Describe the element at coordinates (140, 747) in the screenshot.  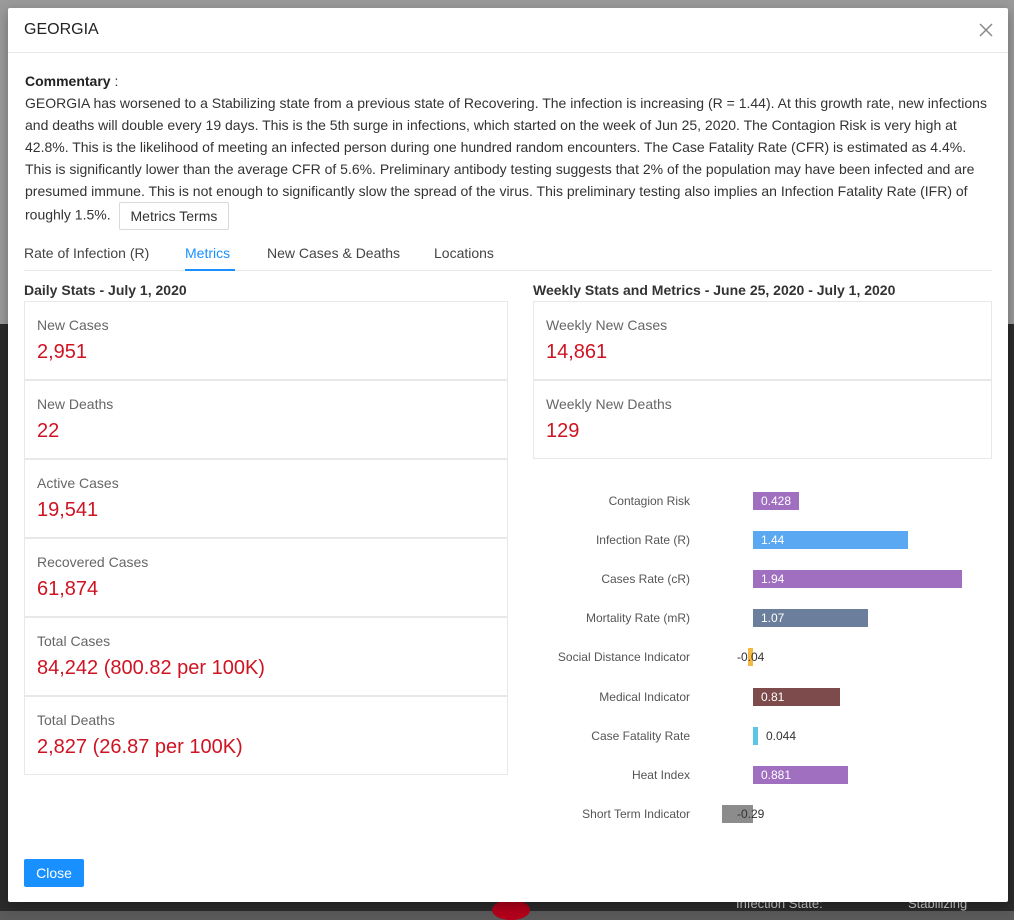
I see `stat-value: 2,827 (26.87 per 100K)` at that location.